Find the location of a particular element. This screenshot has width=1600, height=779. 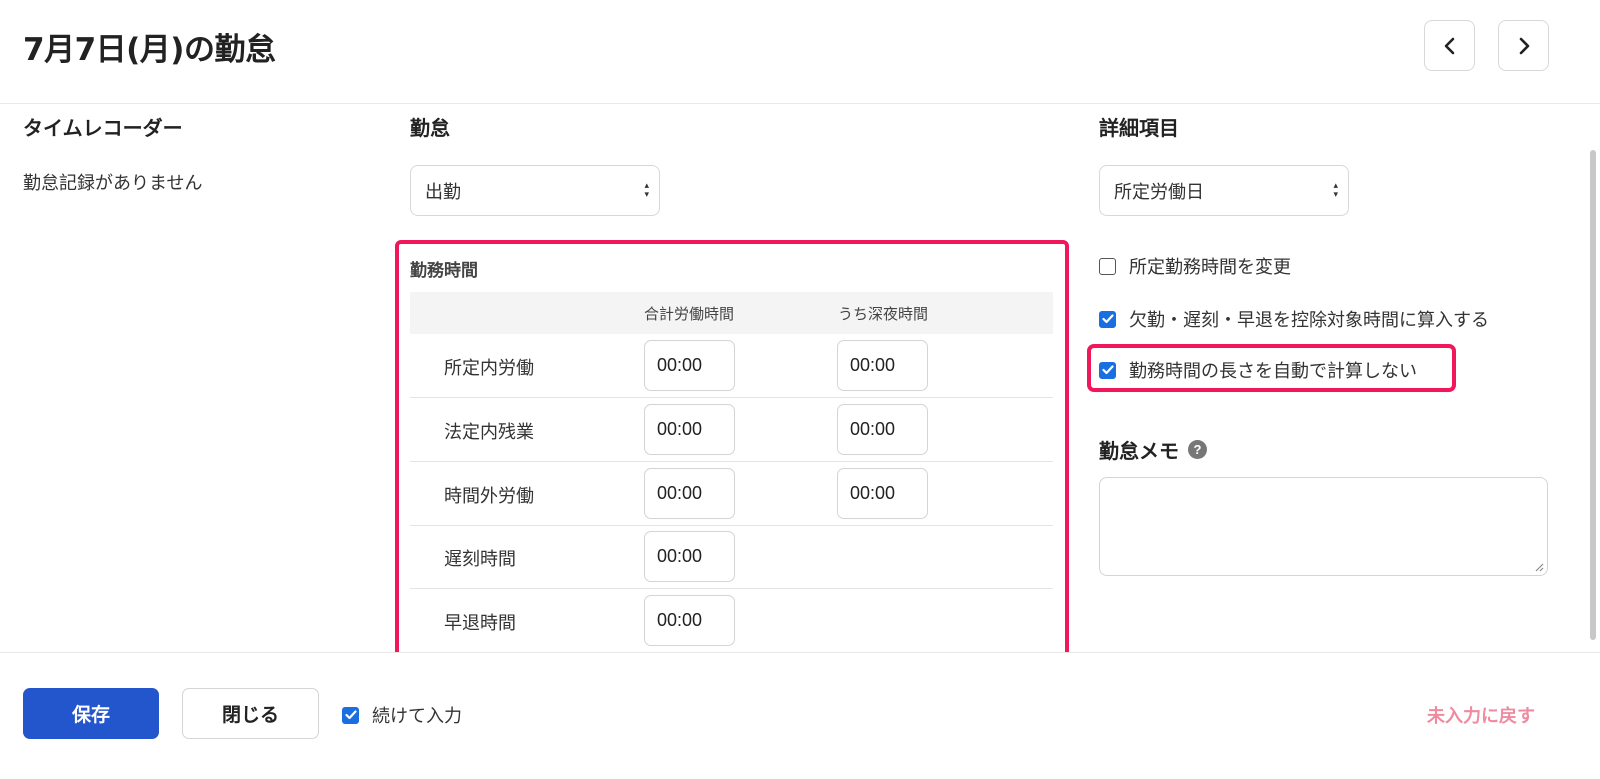

memo-title: 勤怠メモ ? is located at coordinates (1153, 449).